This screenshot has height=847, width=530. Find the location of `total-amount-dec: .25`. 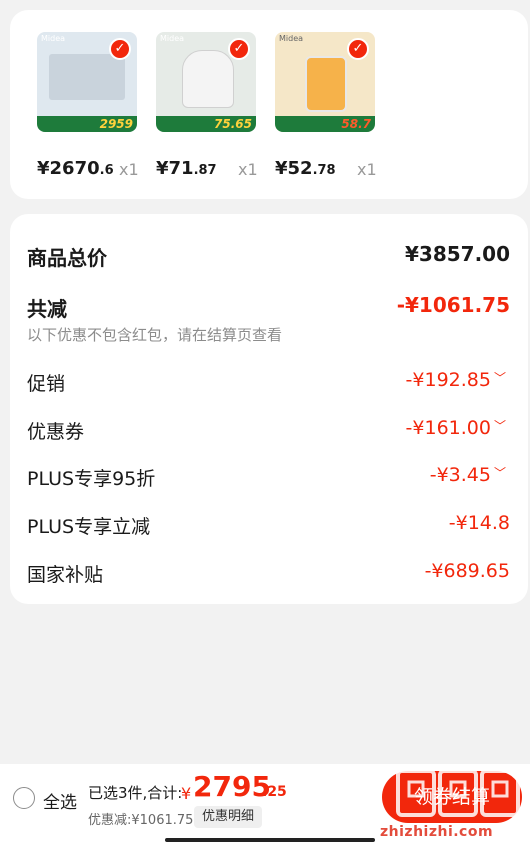

total-amount-dec: .25 is located at coordinates (274, 792).